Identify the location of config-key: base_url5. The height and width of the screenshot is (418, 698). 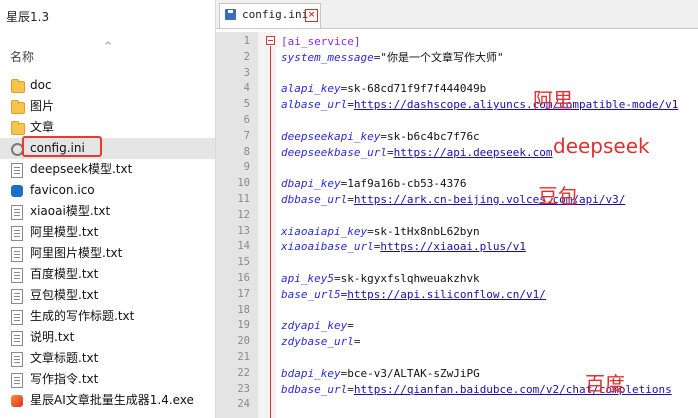
(311, 294).